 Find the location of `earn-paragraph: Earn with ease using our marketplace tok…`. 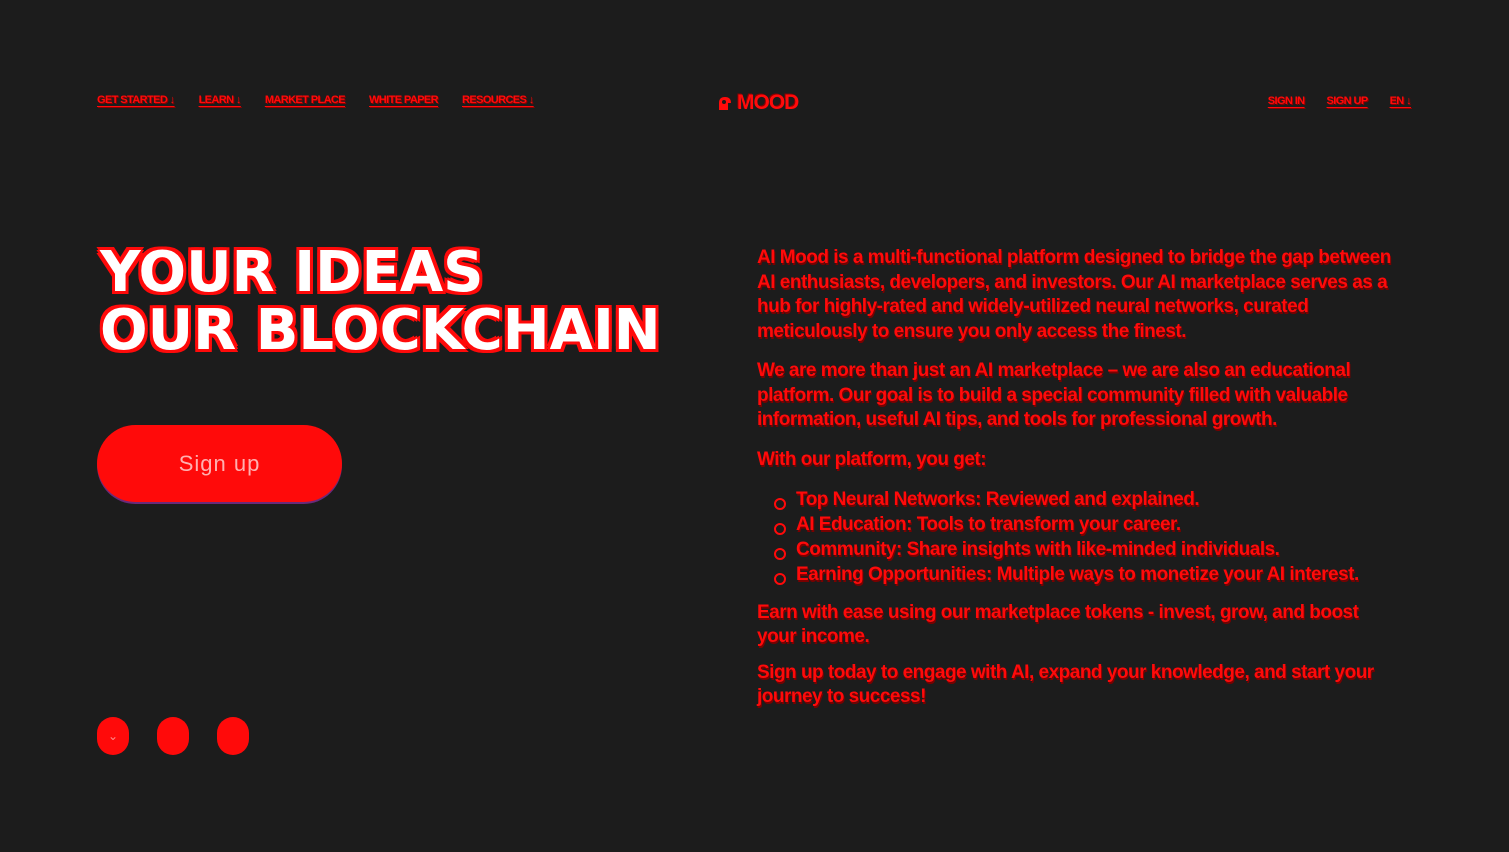

earn-paragraph: Earn with ease using our marketplace tok… is located at coordinates (1058, 624).